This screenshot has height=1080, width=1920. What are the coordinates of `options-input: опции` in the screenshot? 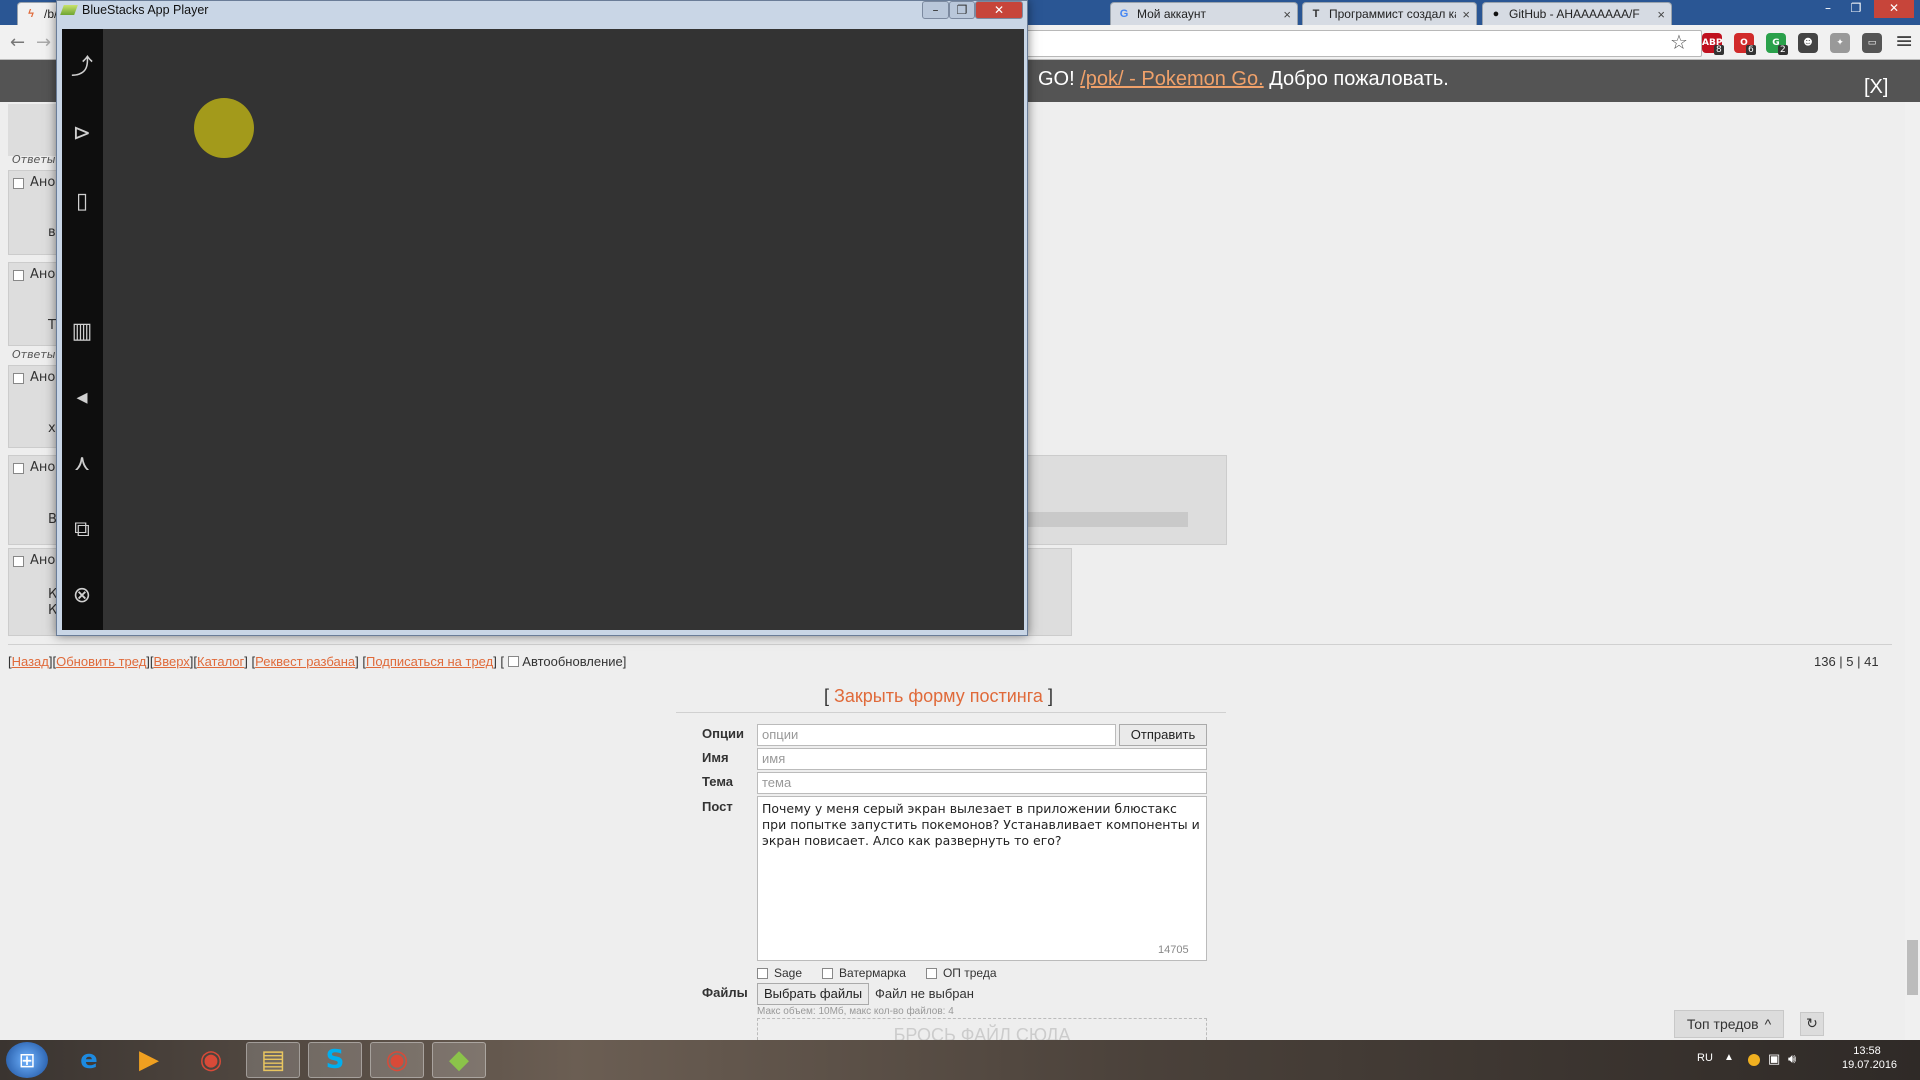 It's located at (936, 735).